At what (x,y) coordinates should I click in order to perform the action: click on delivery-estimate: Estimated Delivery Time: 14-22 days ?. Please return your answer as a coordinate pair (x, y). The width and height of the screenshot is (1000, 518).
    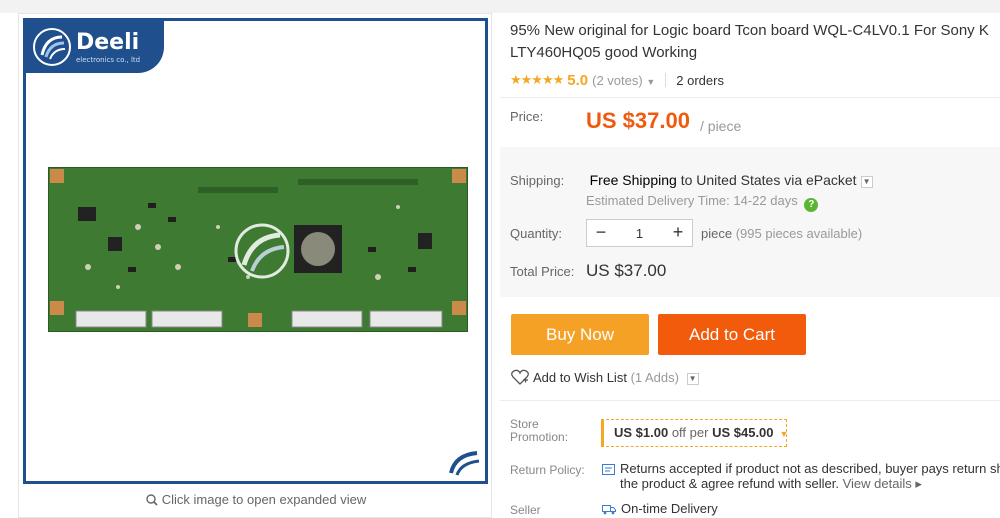
    Looking at the image, I should click on (702, 202).